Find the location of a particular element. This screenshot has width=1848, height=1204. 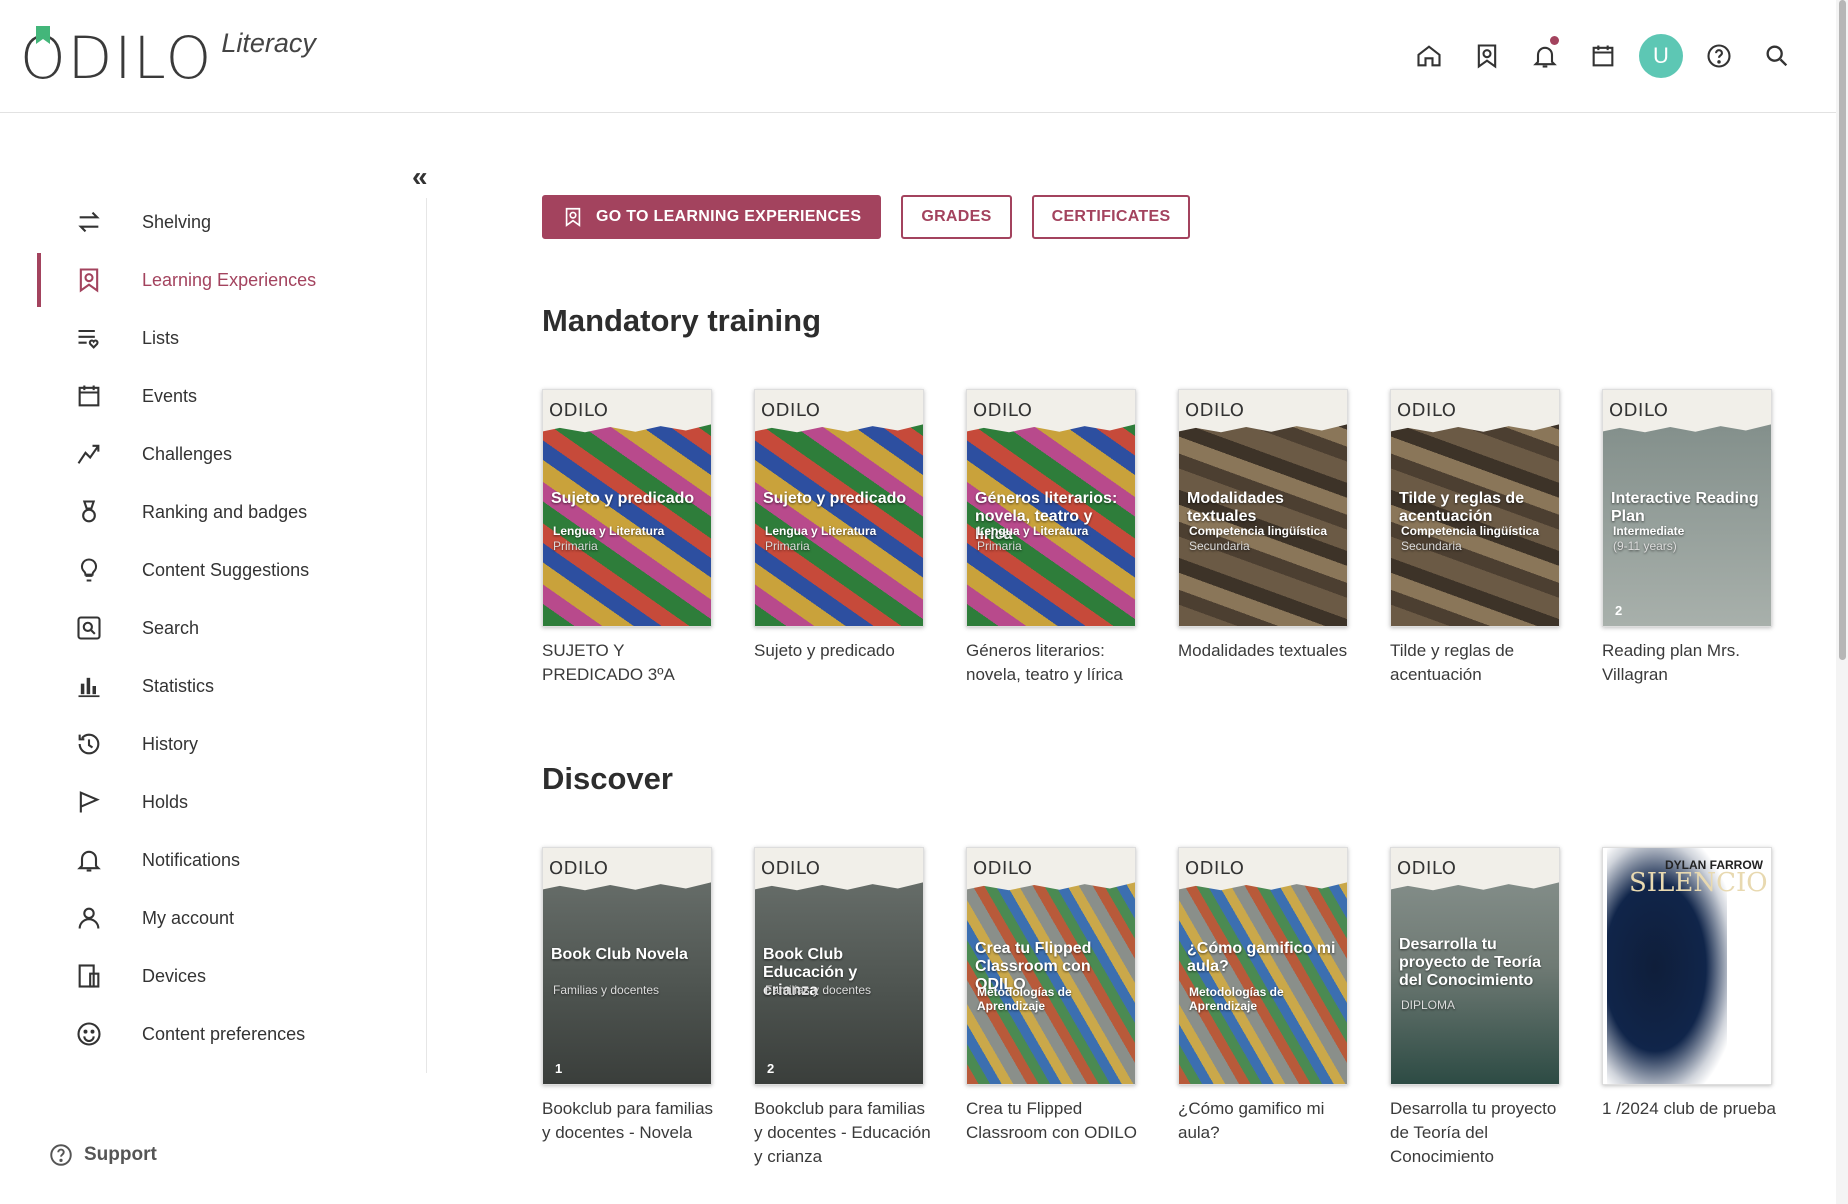

book-cover: DYLAN FARROW SILENCIO is located at coordinates (1687, 966).